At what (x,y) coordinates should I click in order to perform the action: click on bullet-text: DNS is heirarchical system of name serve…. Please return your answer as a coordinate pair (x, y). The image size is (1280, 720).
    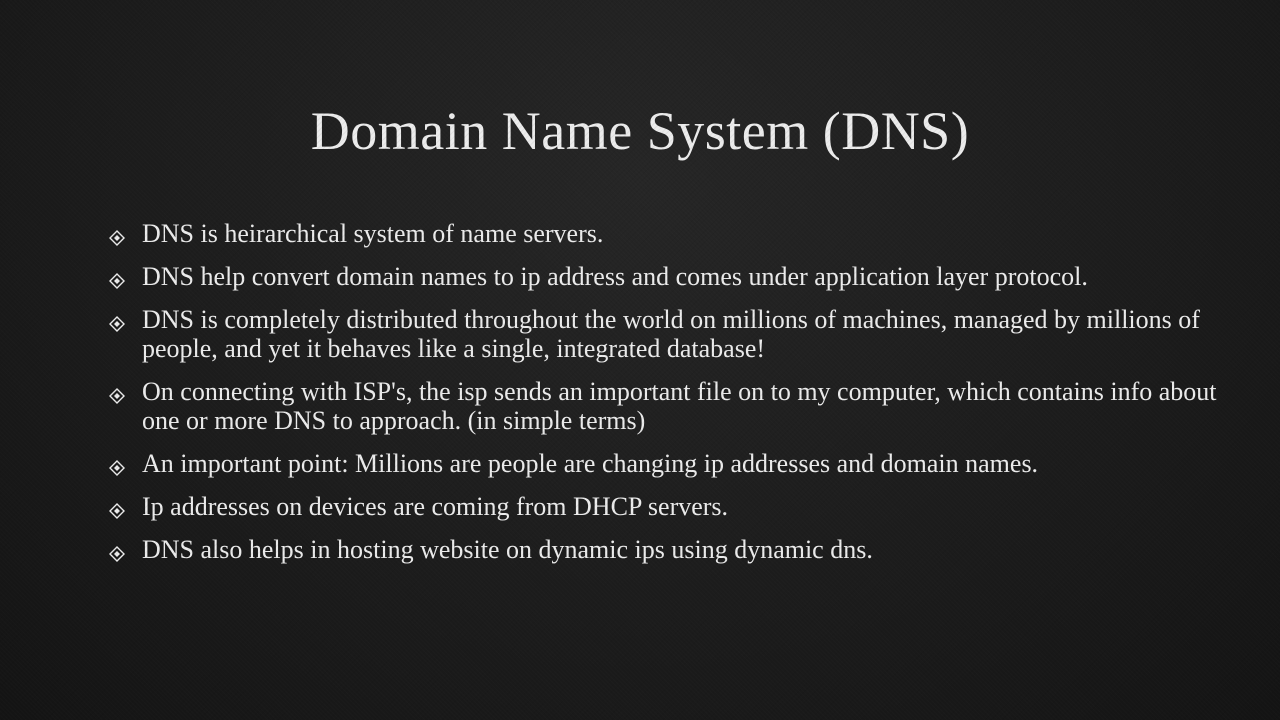
    Looking at the image, I should click on (373, 233).